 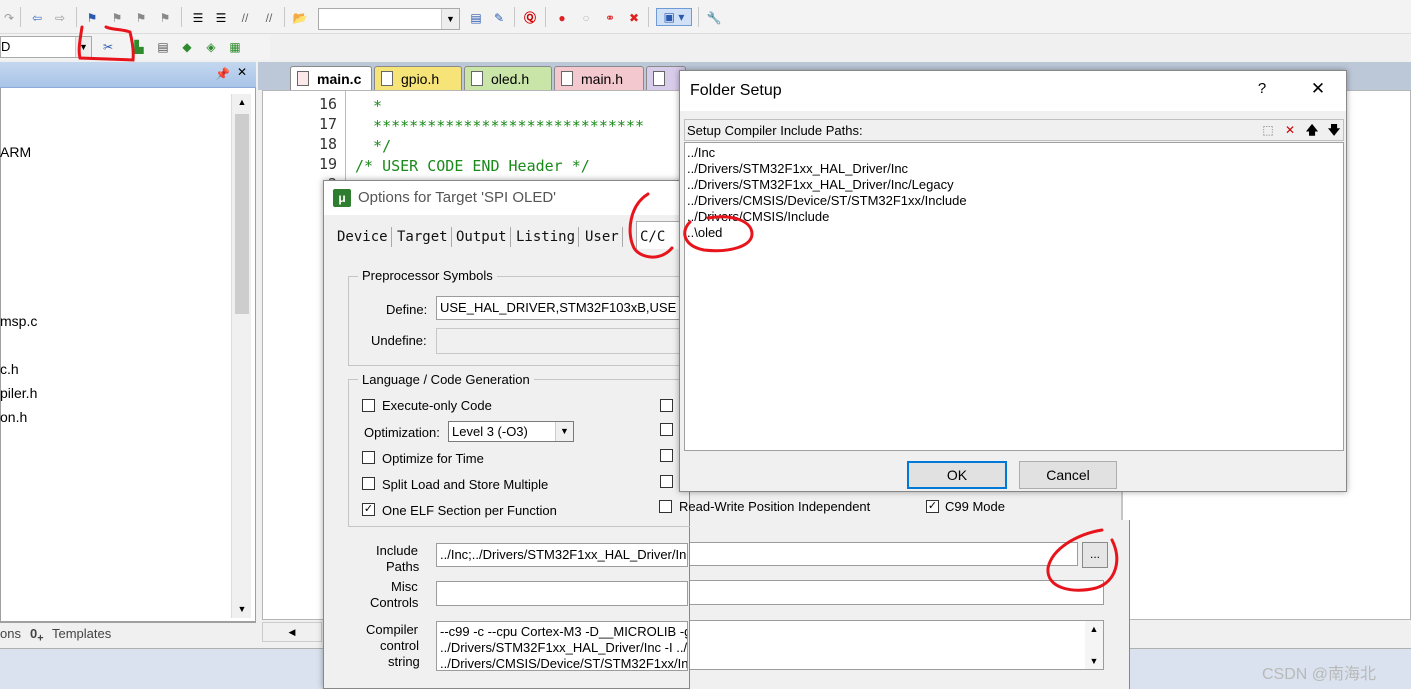 I want to click on breakpoint-disable-icon: ○, so click(x=586, y=18).